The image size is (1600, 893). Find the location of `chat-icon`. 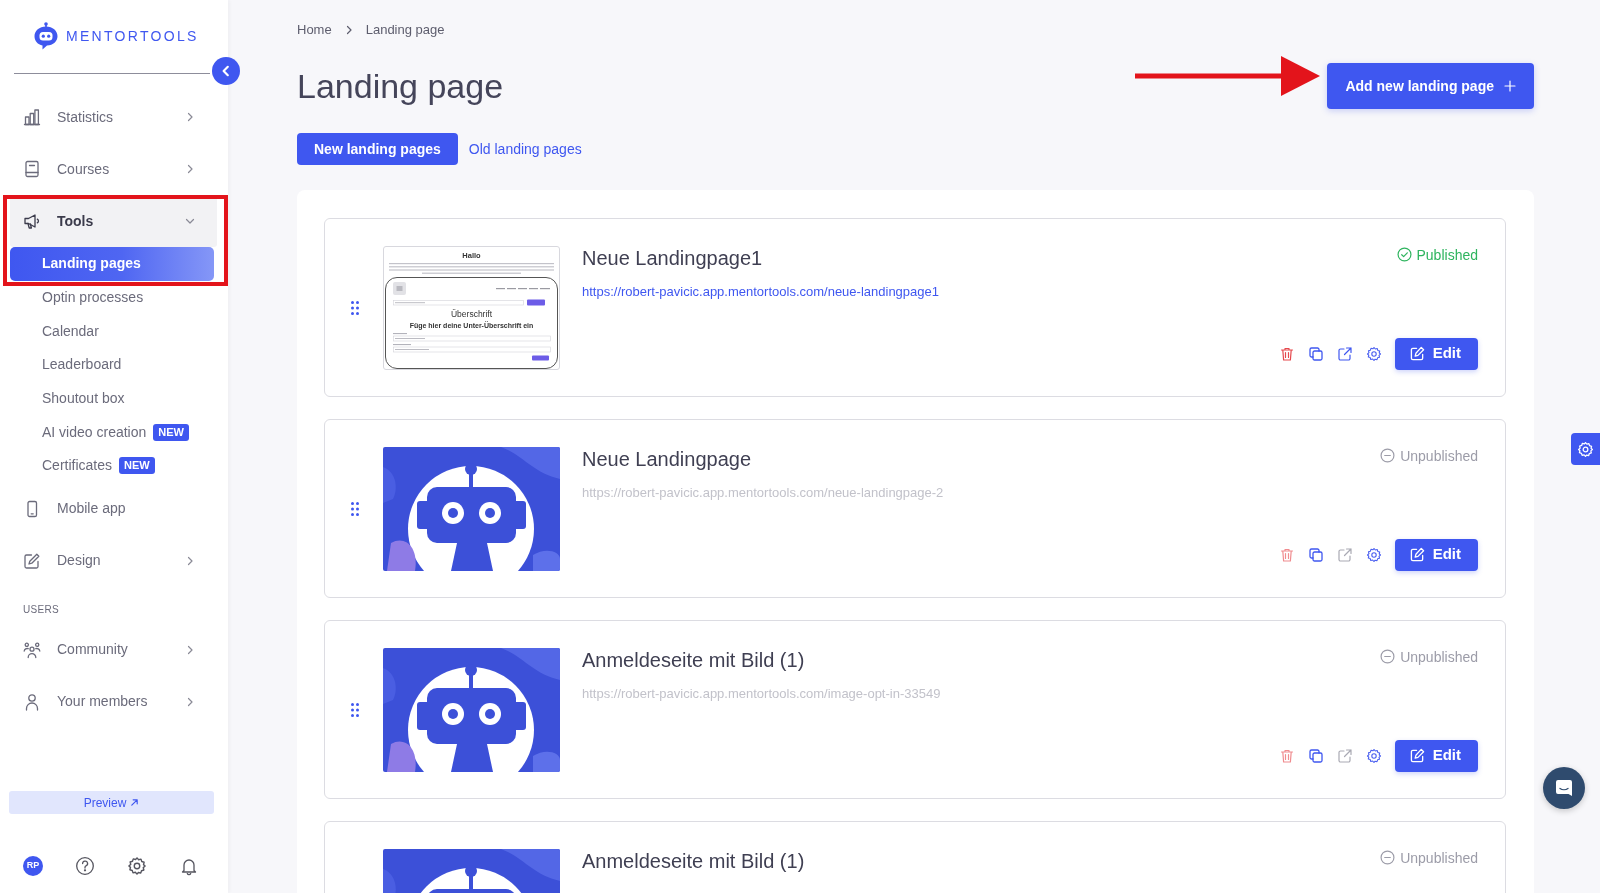

chat-icon is located at coordinates (1564, 788).